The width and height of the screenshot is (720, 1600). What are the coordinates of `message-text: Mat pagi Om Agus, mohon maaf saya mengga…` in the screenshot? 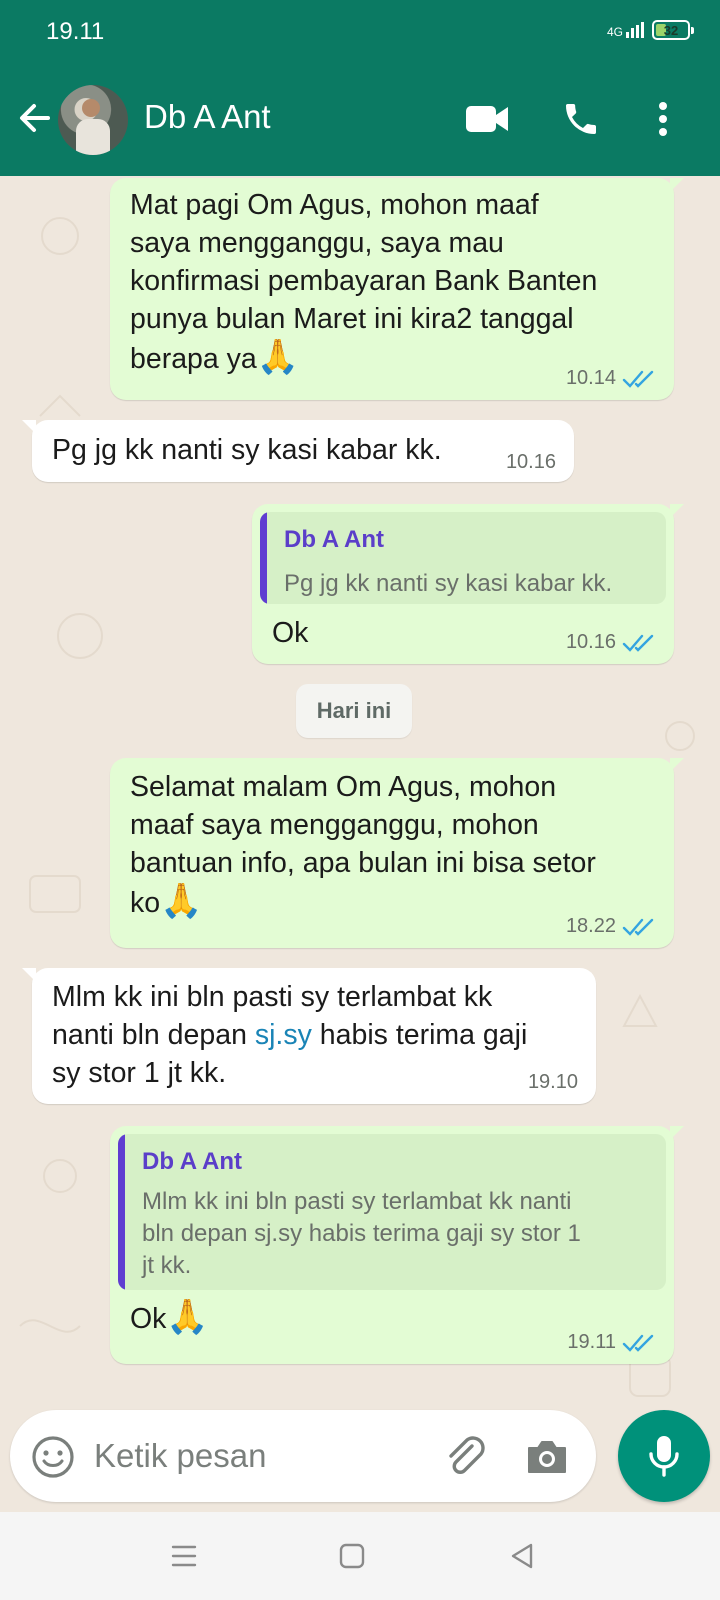 It's located at (364, 282).